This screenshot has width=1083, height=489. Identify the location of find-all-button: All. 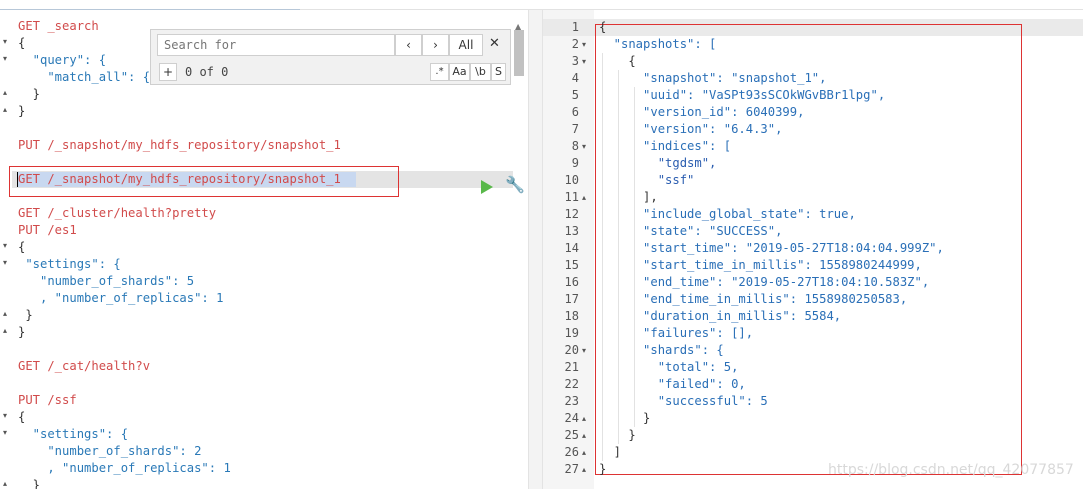
(466, 45).